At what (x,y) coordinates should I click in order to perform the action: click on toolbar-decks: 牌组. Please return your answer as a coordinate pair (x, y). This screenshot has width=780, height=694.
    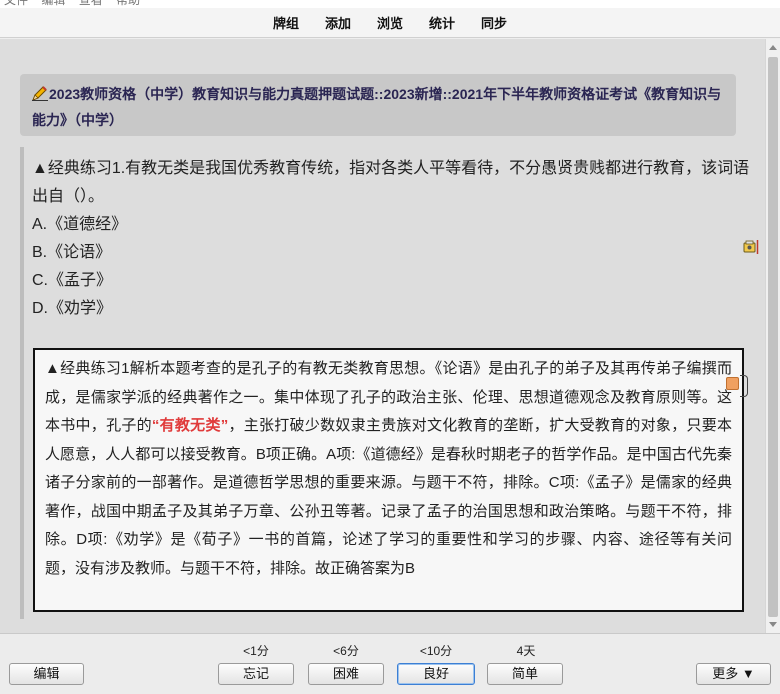
    Looking at the image, I should click on (286, 22).